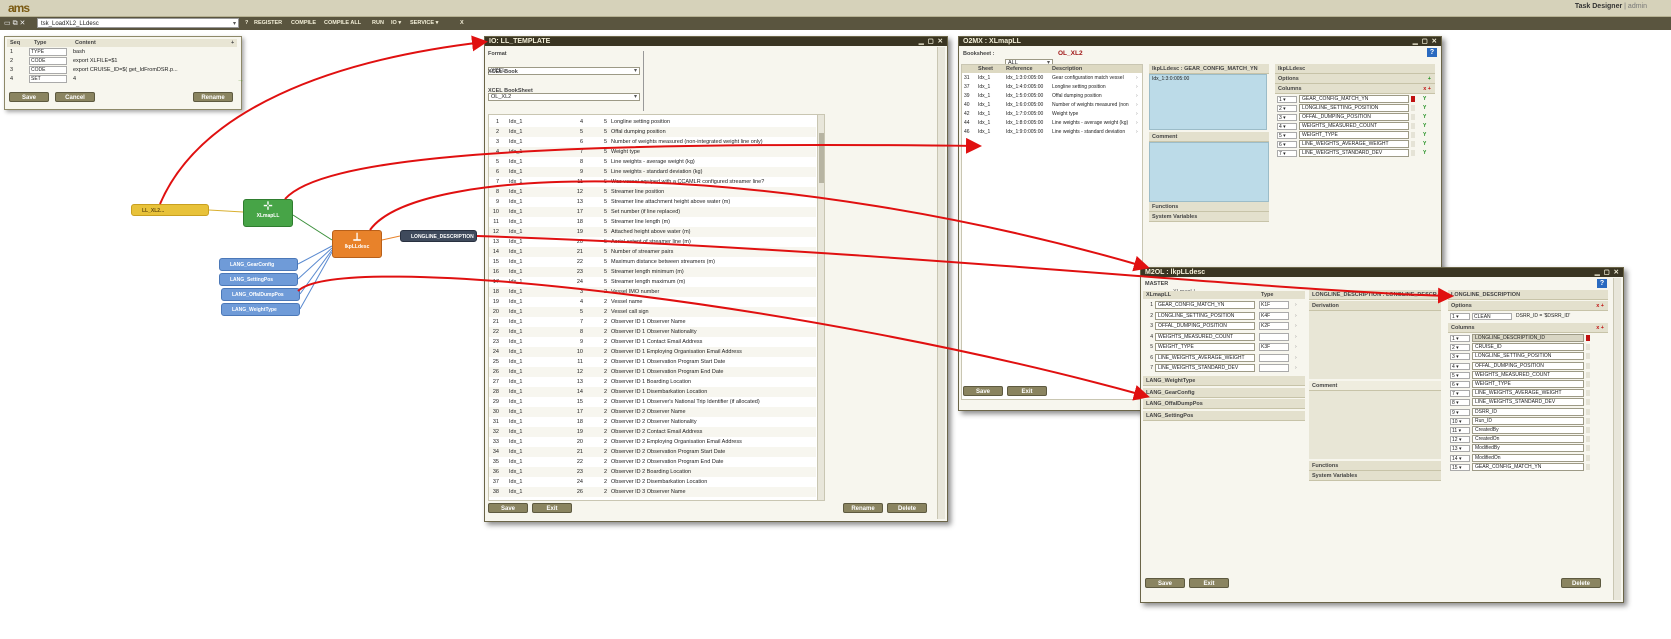 This screenshot has height=639, width=1671. I want to click on o2mx-column-row: 2 ▾ LONGLINE_SETTING_POSITION Y, so click(1355, 108).